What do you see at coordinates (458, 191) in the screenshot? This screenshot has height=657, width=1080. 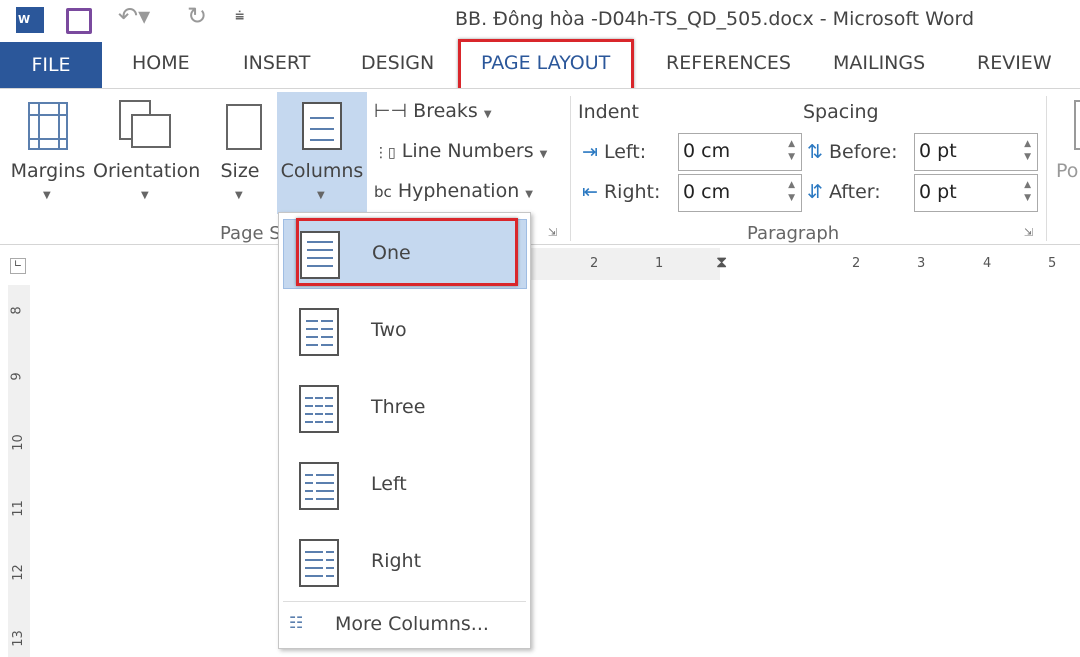 I see `hyphenation-label: Hyphenation` at bounding box center [458, 191].